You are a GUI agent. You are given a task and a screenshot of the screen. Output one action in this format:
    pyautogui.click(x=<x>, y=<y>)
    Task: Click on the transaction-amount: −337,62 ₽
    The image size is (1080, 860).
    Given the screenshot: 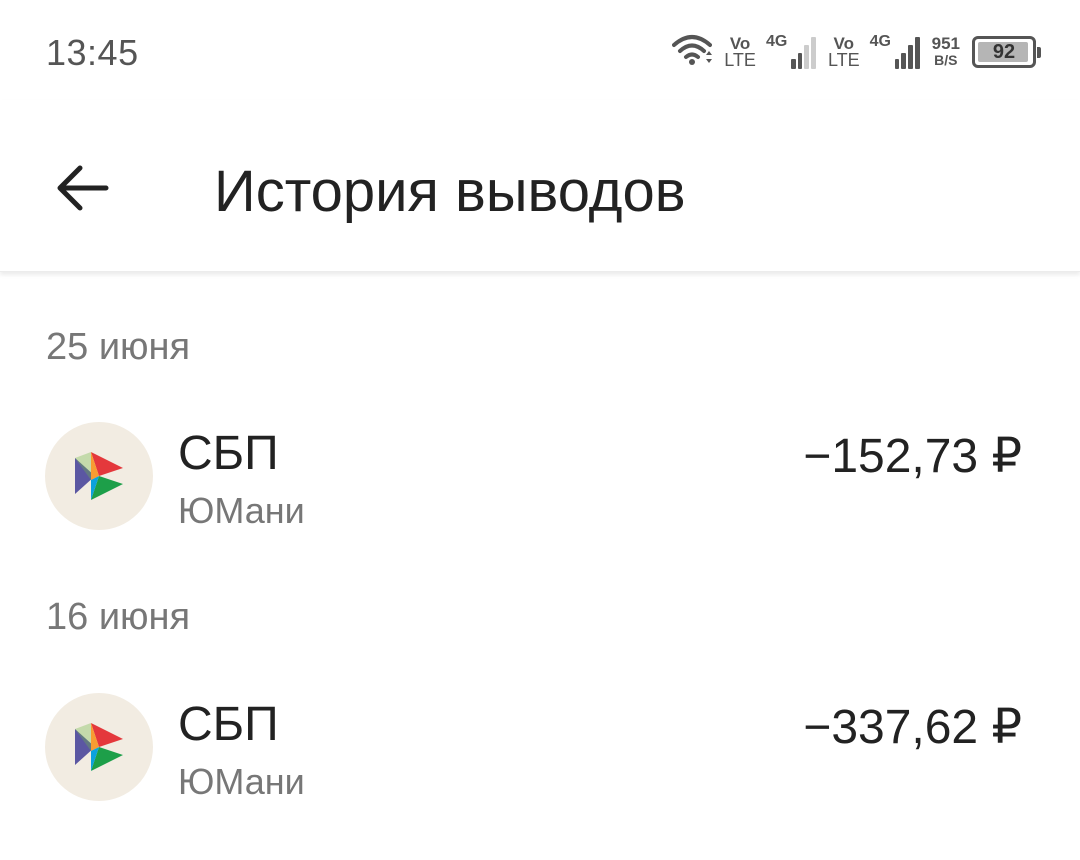 What is the action you would take?
    pyautogui.click(x=912, y=727)
    